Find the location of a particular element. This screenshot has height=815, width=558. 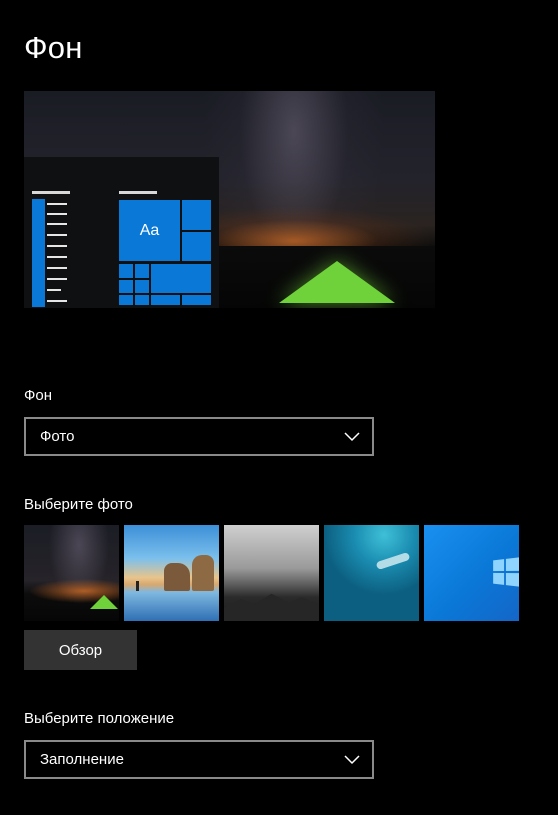

background-label: Фон is located at coordinates (38, 395).